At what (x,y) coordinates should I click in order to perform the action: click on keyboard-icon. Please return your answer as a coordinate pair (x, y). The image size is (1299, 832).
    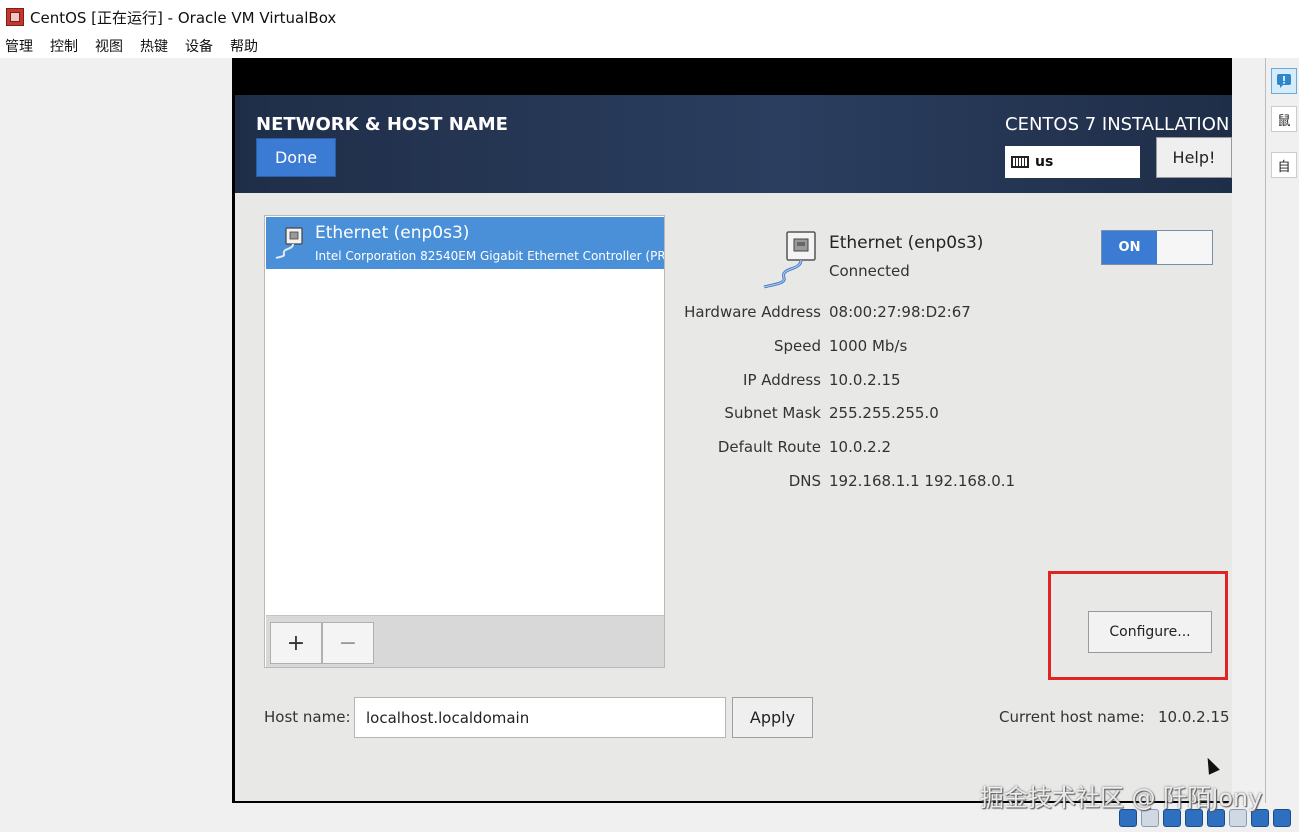
    Looking at the image, I should click on (1020, 162).